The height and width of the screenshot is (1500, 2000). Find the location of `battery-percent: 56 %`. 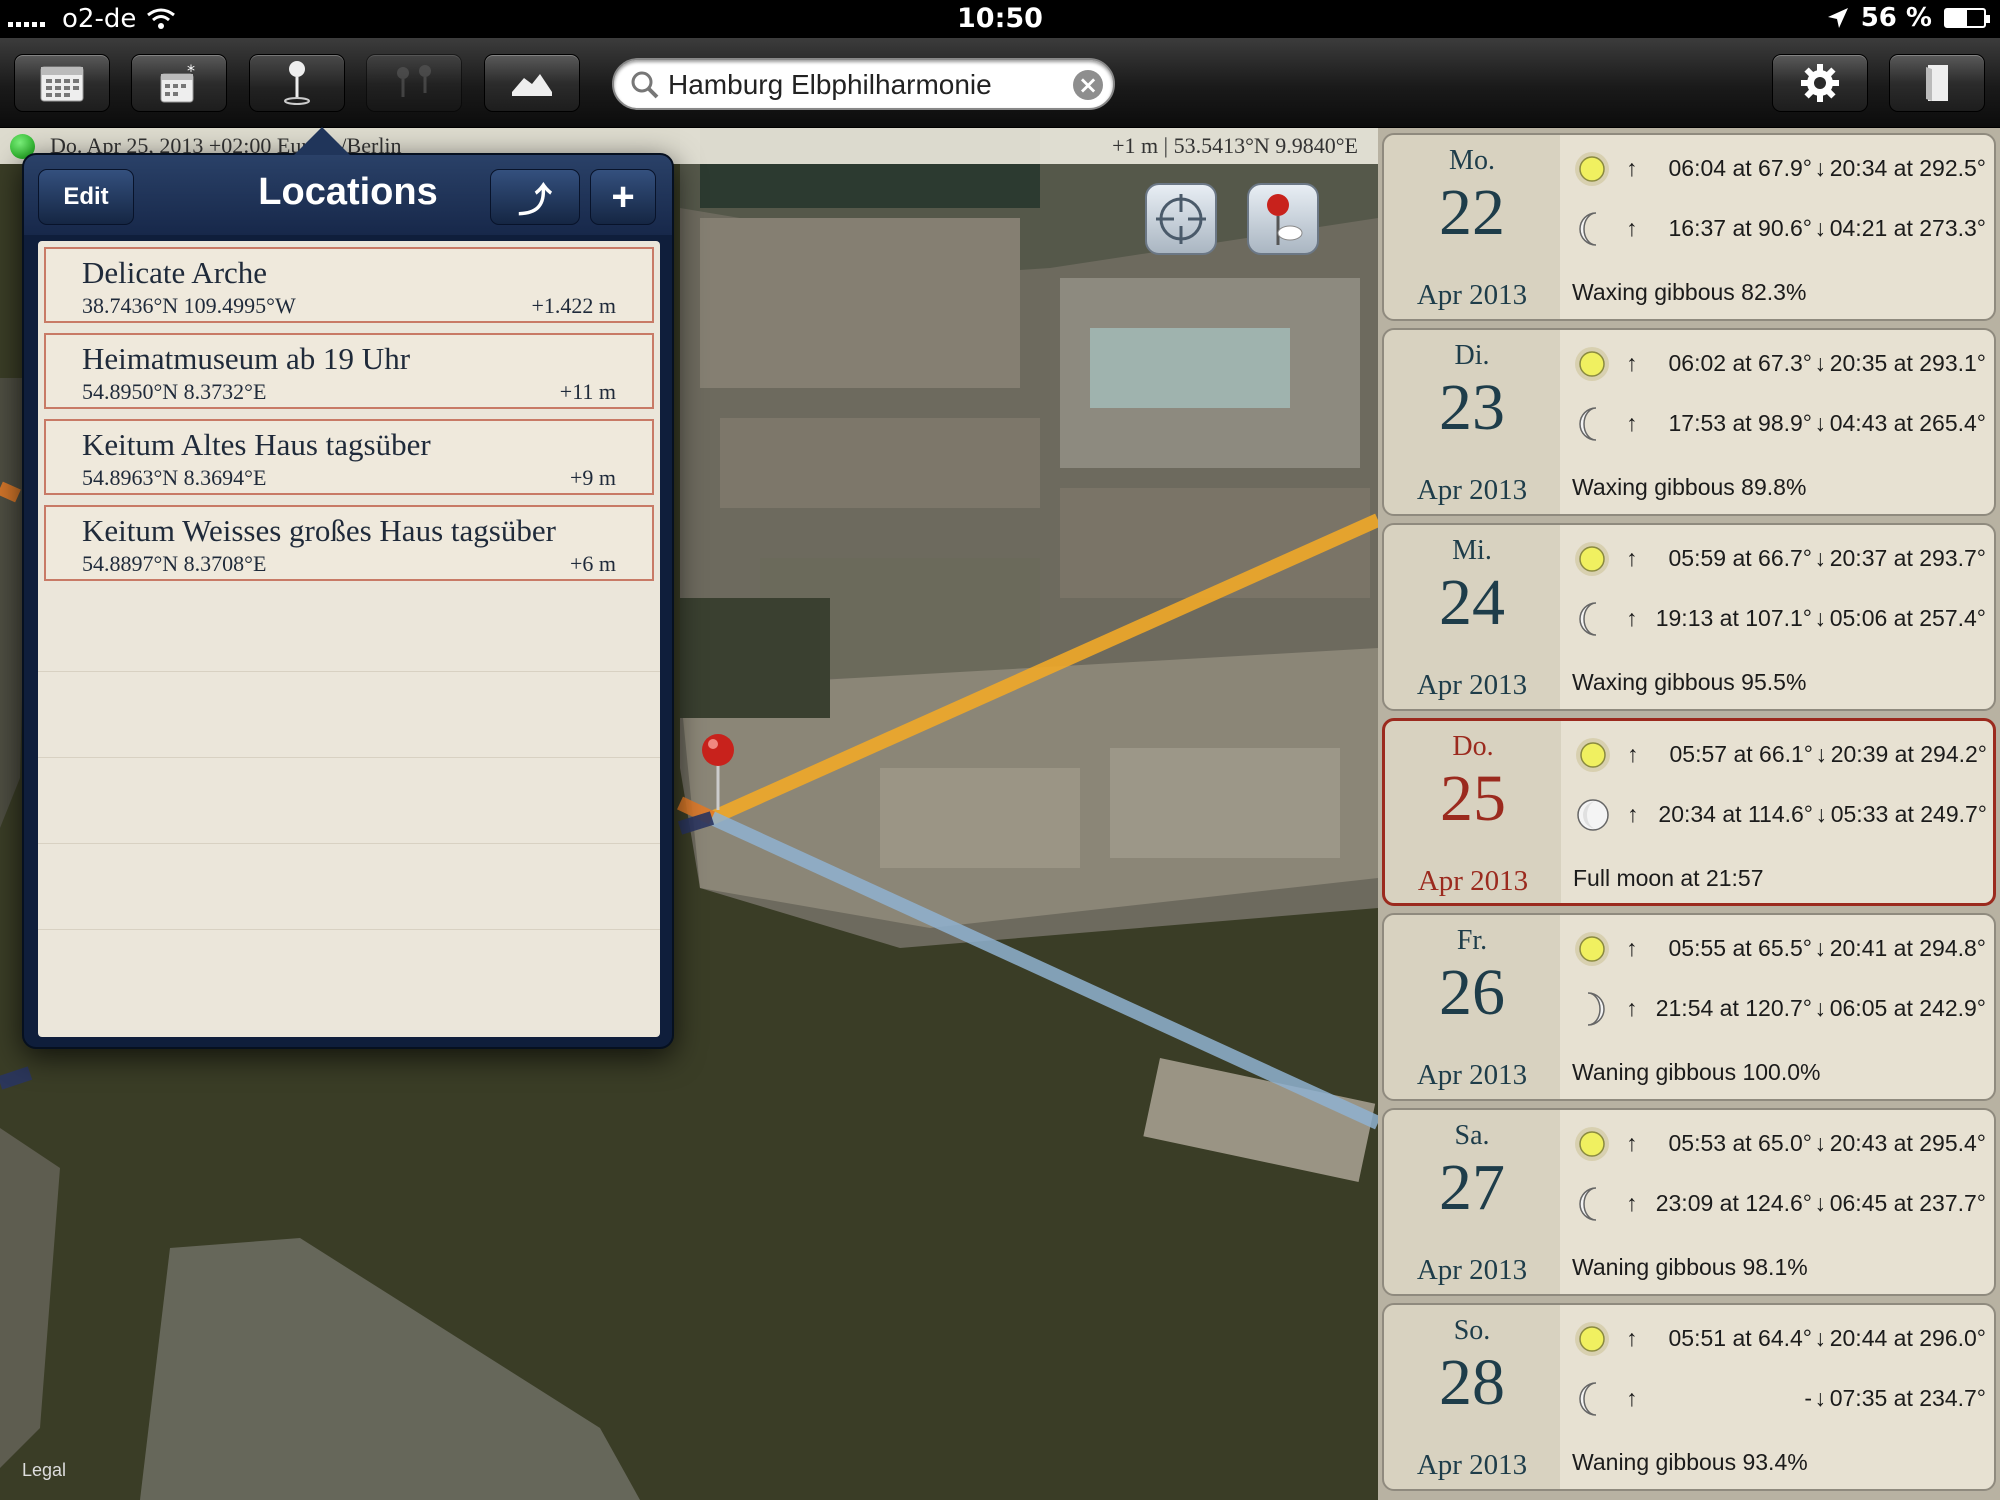

battery-percent: 56 % is located at coordinates (1896, 18).